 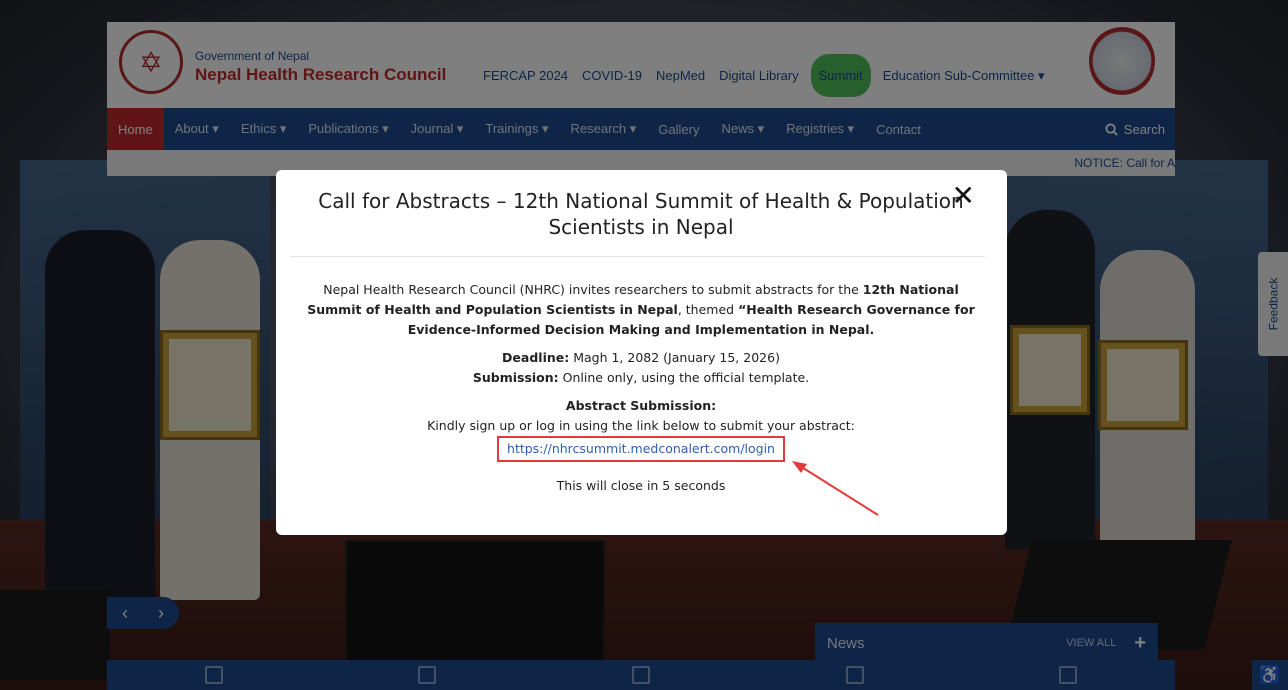 What do you see at coordinates (515, 377) in the screenshot?
I see `submission-label: Submission:` at bounding box center [515, 377].